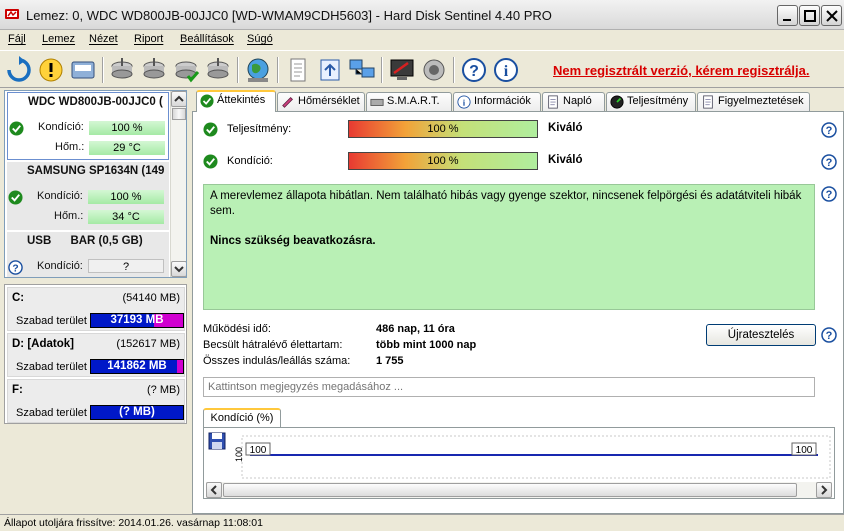 The height and width of the screenshot is (531, 844). What do you see at coordinates (137, 366) in the screenshot?
I see `free-space-value: 141862 MB` at bounding box center [137, 366].